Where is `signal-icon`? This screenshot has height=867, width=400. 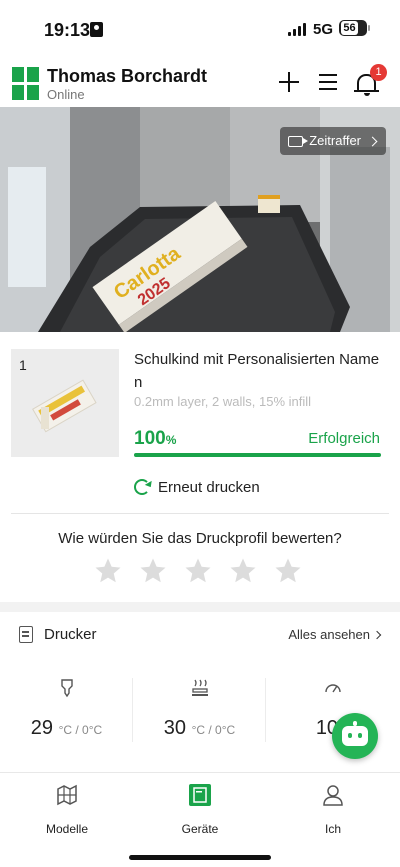
signal-icon is located at coordinates (297, 29).